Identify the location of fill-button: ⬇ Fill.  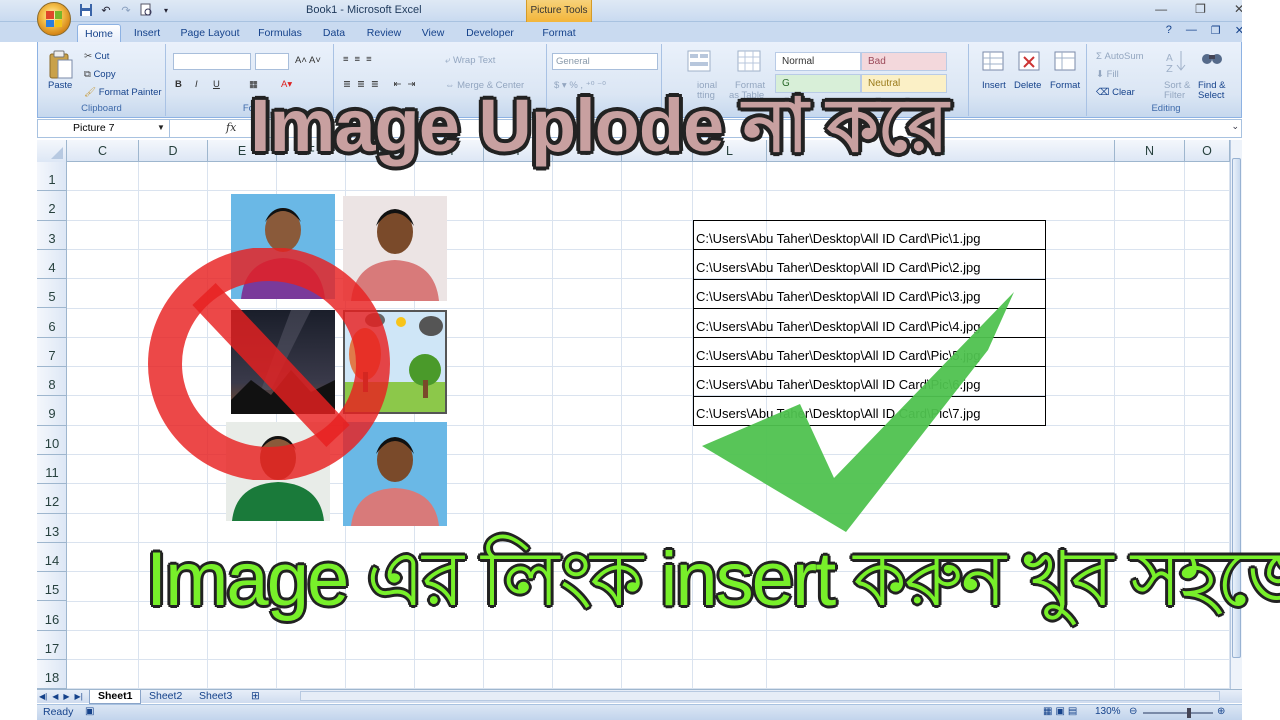
(1107, 74).